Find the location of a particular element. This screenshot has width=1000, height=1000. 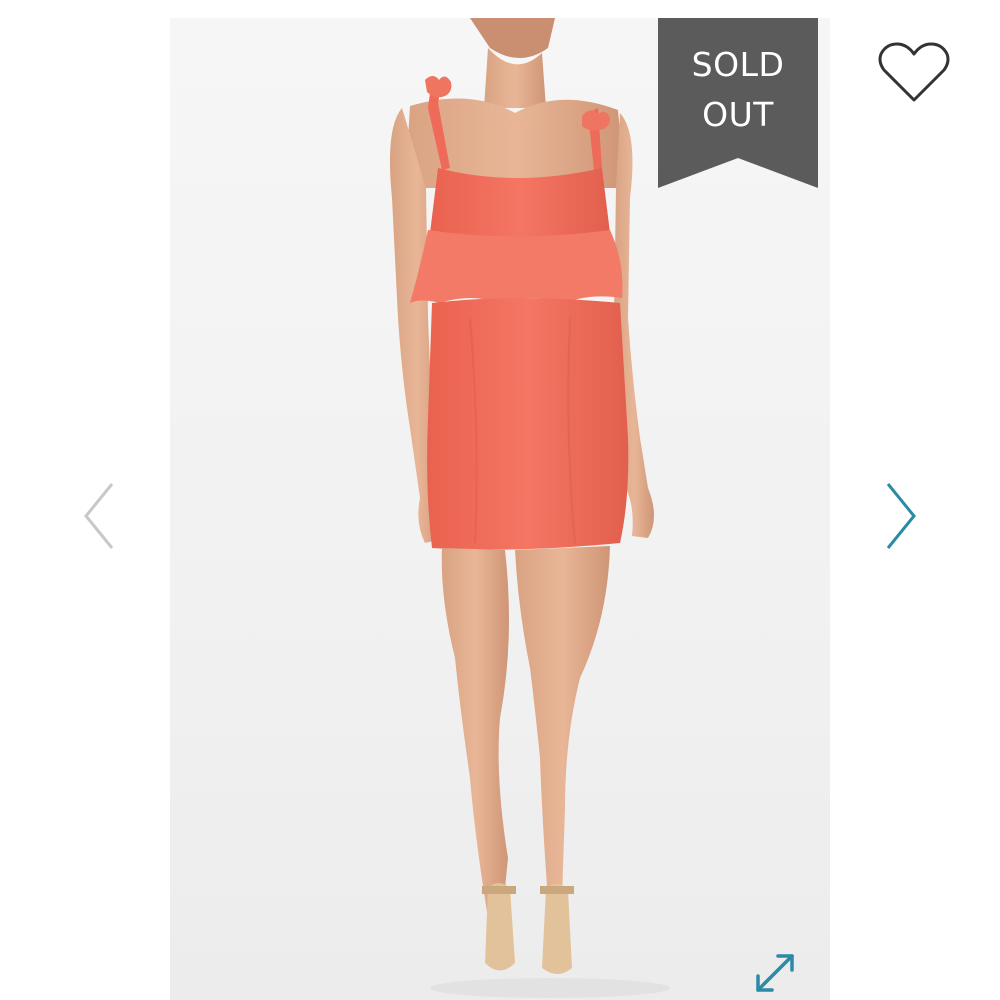

previous-image-button is located at coordinates (99, 516).